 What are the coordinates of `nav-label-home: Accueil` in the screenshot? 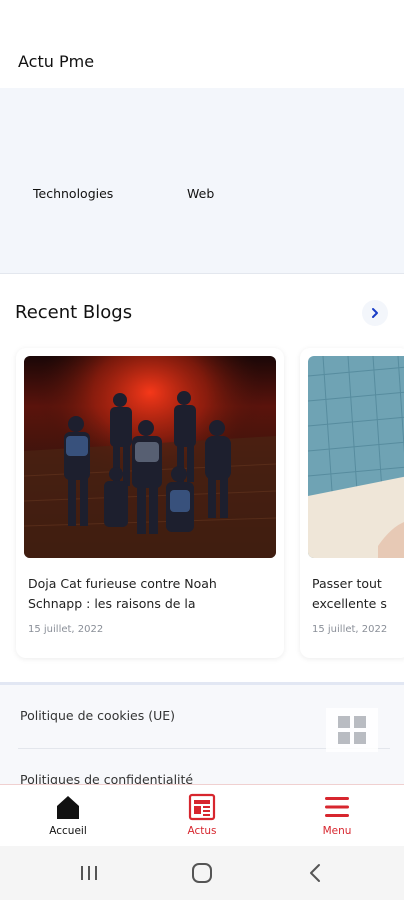 It's located at (68, 831).